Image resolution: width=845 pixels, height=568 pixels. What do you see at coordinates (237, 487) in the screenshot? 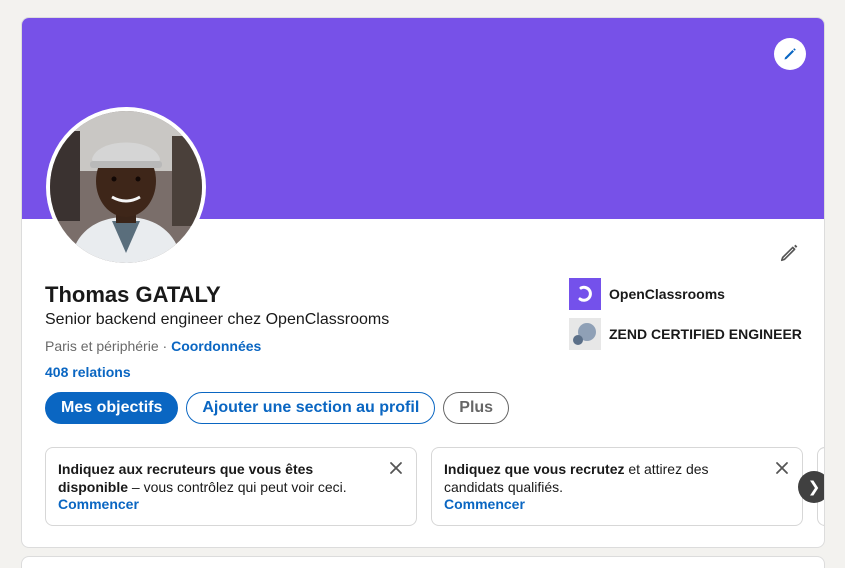
I see `recommendation-body: – vous contrôlez qui peut voir ceci.` at bounding box center [237, 487].